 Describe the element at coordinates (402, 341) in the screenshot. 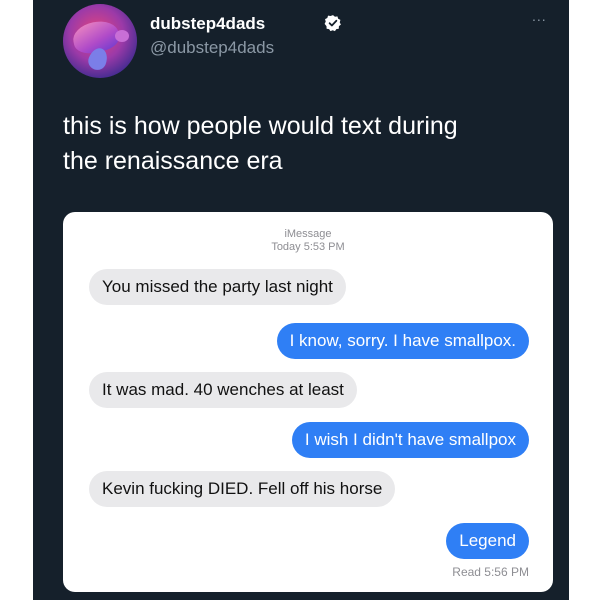

I see `sent-message-bubble: I know, sorry. I have smallpox.` at that location.